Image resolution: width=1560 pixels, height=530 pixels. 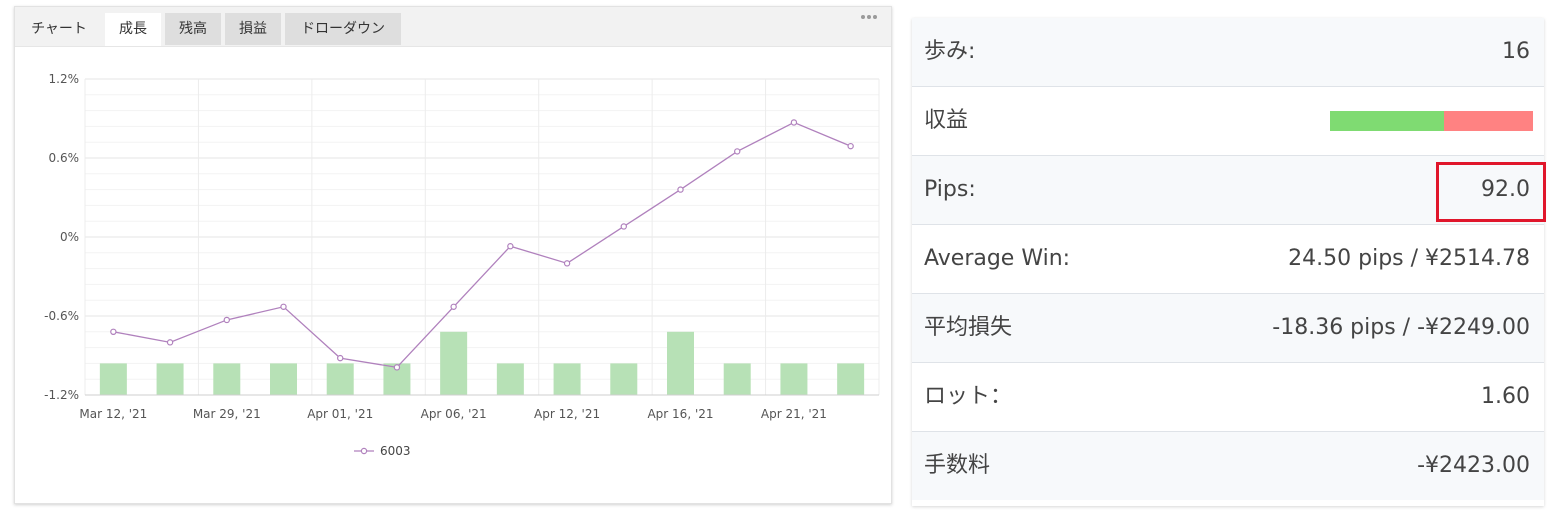 What do you see at coordinates (997, 258) in the screenshot?
I see `stat-label-average-win: Average Win:` at bounding box center [997, 258].